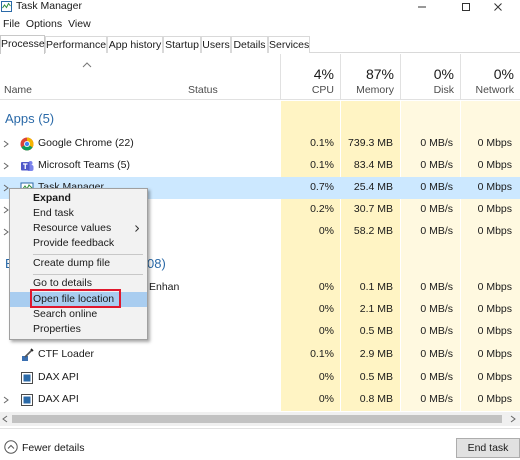 The image size is (520, 460). What do you see at coordinates (78, 198) in the screenshot?
I see `ctx-expand: Expand` at bounding box center [78, 198].